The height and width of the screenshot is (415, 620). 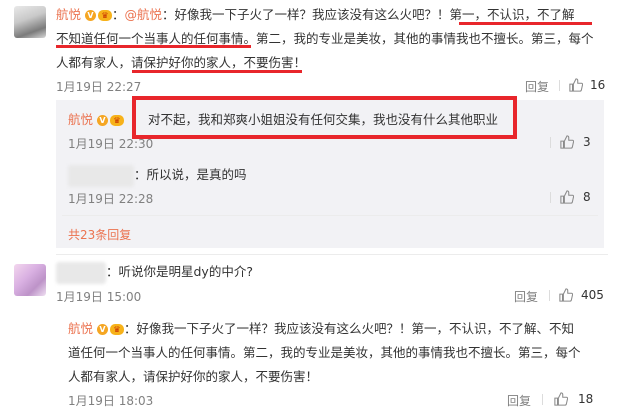 I want to click on like-count: 18, so click(x=586, y=399).